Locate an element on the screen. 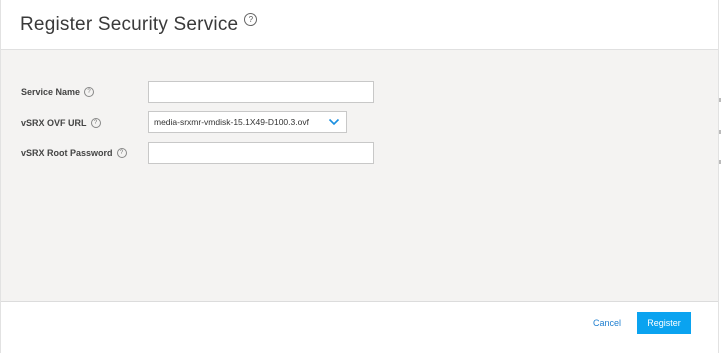  service-name-input is located at coordinates (261, 92).